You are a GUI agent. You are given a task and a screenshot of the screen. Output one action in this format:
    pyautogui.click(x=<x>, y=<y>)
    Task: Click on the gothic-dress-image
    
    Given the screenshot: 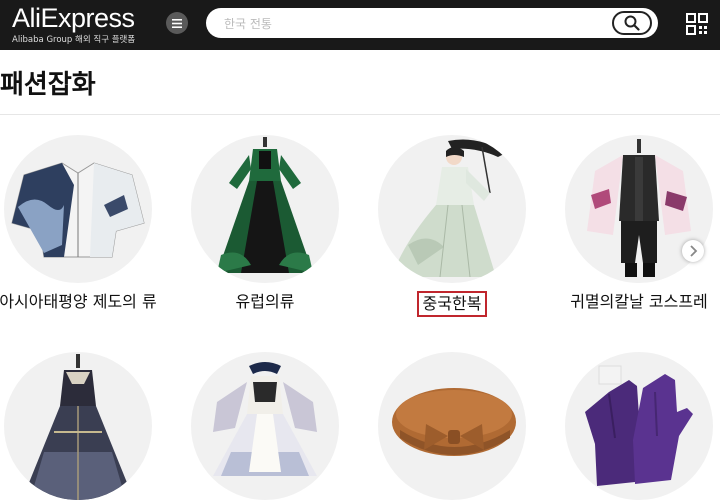 What is the action you would take?
    pyautogui.click(x=265, y=205)
    